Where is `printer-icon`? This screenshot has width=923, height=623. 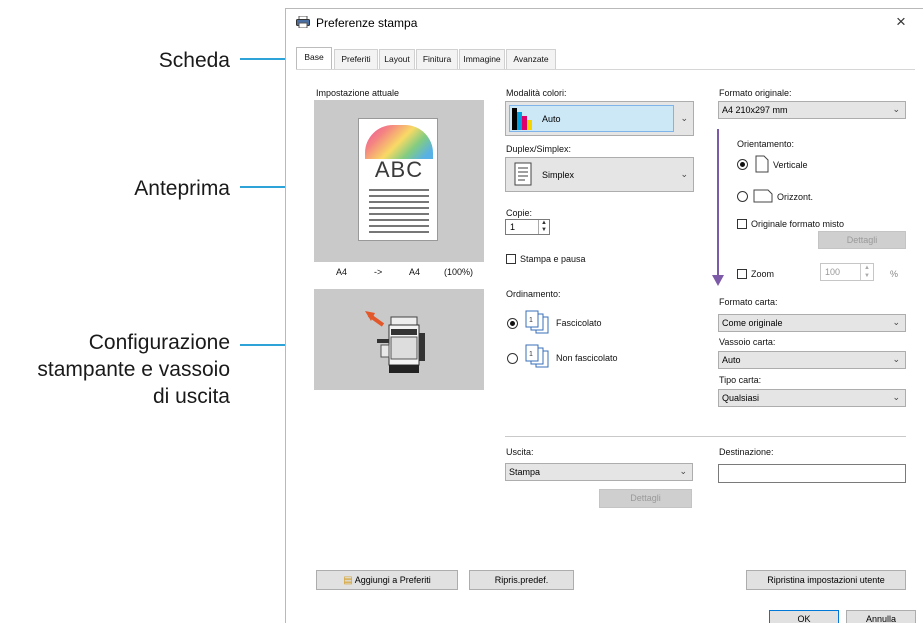
printer-icon is located at coordinates (303, 22).